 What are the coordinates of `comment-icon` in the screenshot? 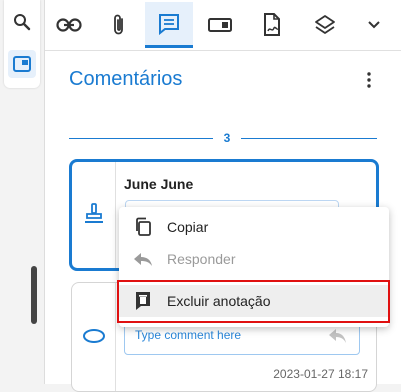 It's located at (169, 25).